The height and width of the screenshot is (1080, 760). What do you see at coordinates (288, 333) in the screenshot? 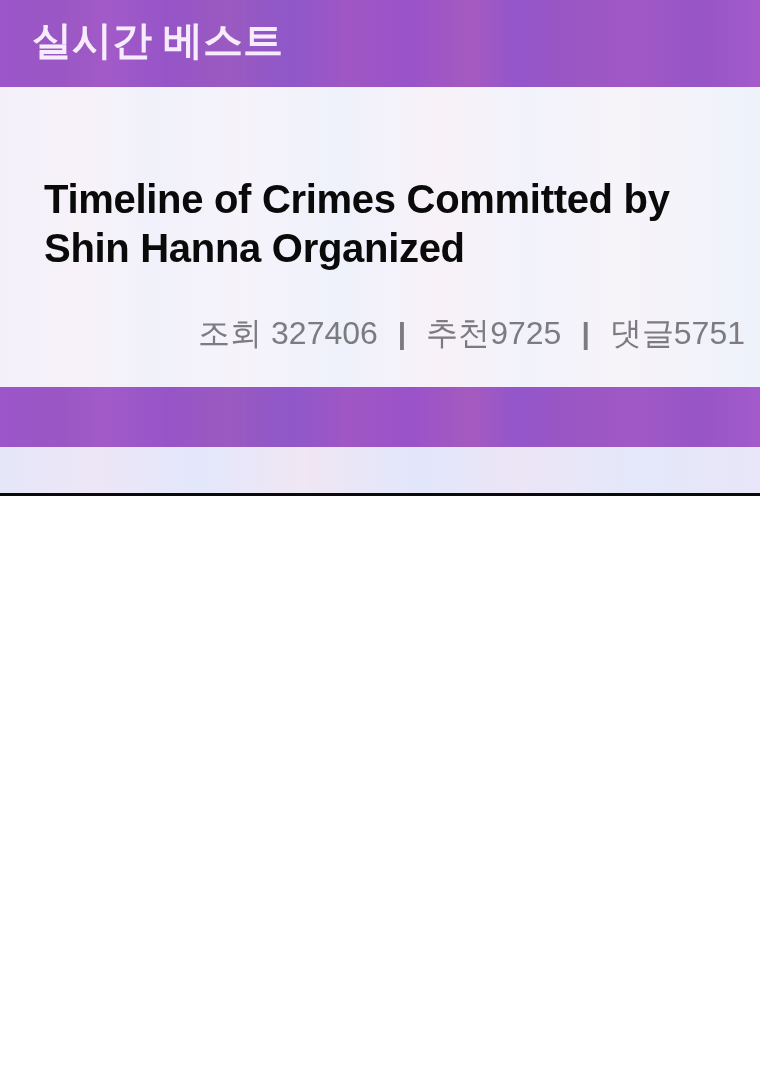
I see `post-stat: 조회 327406` at bounding box center [288, 333].